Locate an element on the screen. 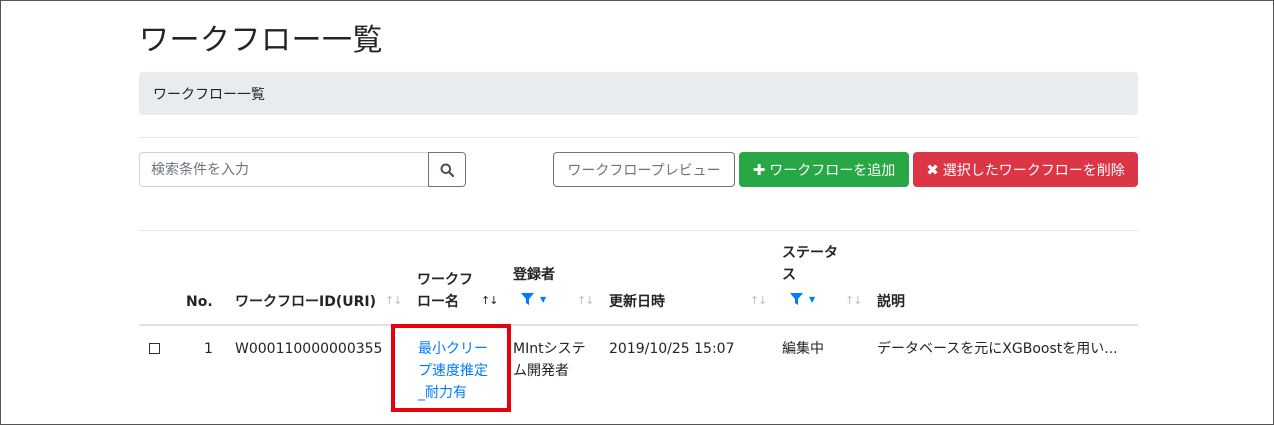 This screenshot has height=425, width=1274. cell-no: 1 is located at coordinates (208, 349).